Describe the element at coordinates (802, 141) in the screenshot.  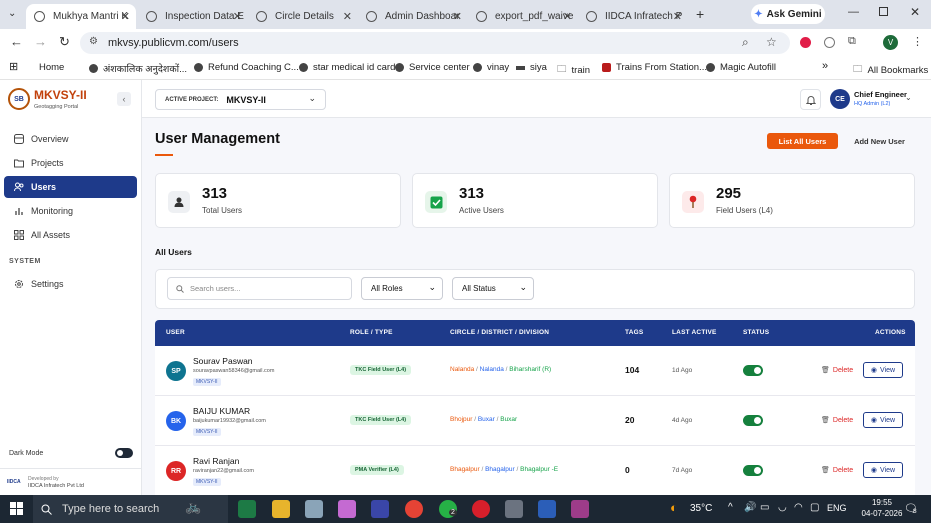
I see `list-all-users-button: List All Users` at that location.